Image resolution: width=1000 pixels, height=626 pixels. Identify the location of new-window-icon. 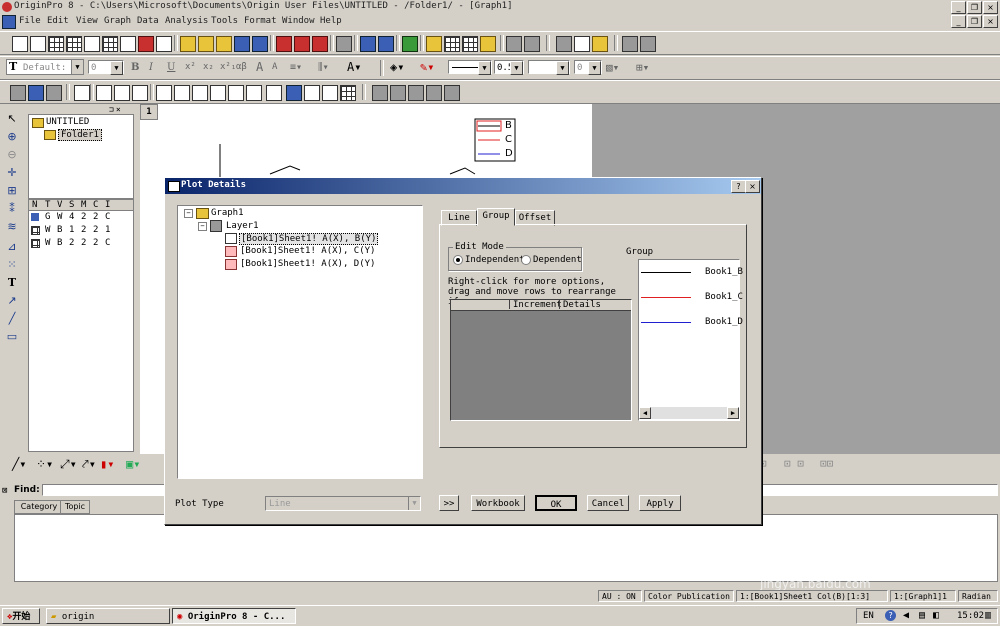
(630, 44).